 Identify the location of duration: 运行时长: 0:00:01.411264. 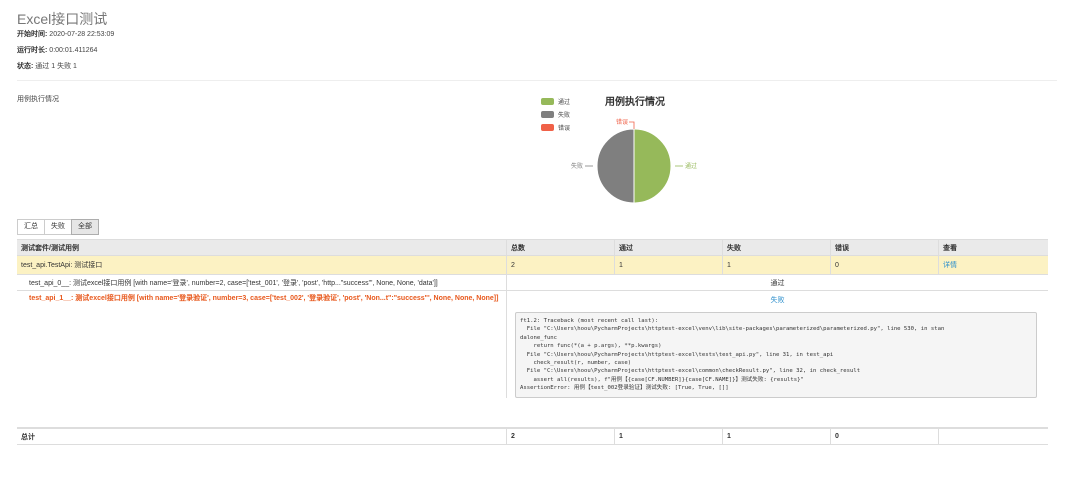
(57, 50).